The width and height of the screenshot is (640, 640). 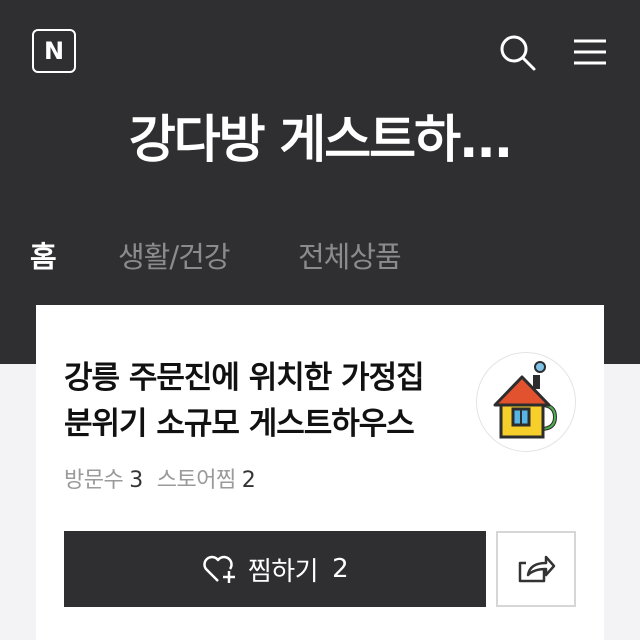 I want to click on share-button, so click(x=536, y=569).